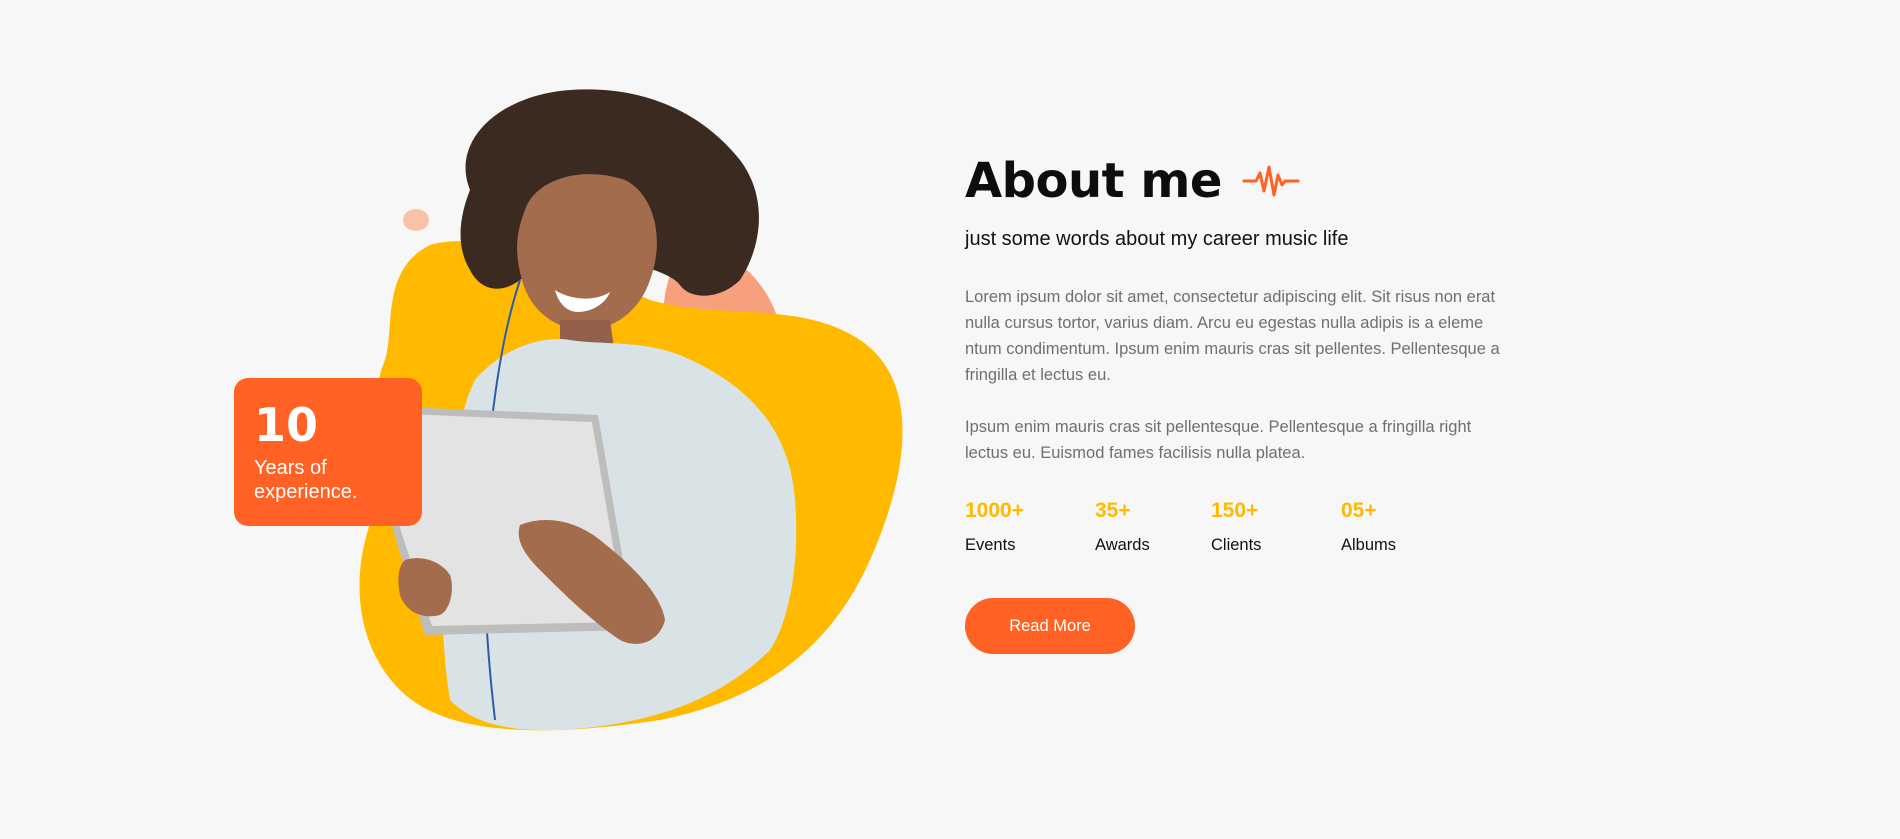 The height and width of the screenshot is (839, 1900). What do you see at coordinates (1276, 527) in the screenshot?
I see `stat-clients: 150+ Clients` at bounding box center [1276, 527].